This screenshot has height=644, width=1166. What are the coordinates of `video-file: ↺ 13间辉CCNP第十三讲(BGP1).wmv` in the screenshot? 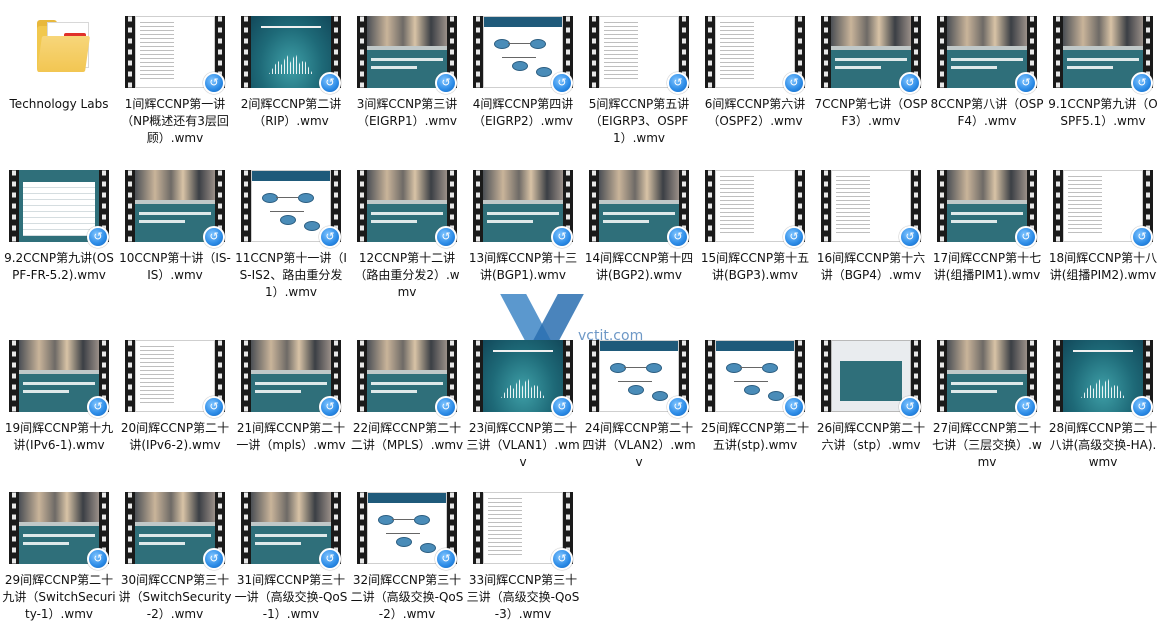 It's located at (523, 226).